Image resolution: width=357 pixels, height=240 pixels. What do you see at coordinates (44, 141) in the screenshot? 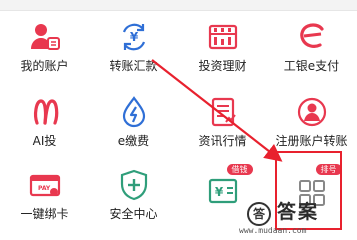
I see `grid-item-label: AI投` at bounding box center [44, 141].